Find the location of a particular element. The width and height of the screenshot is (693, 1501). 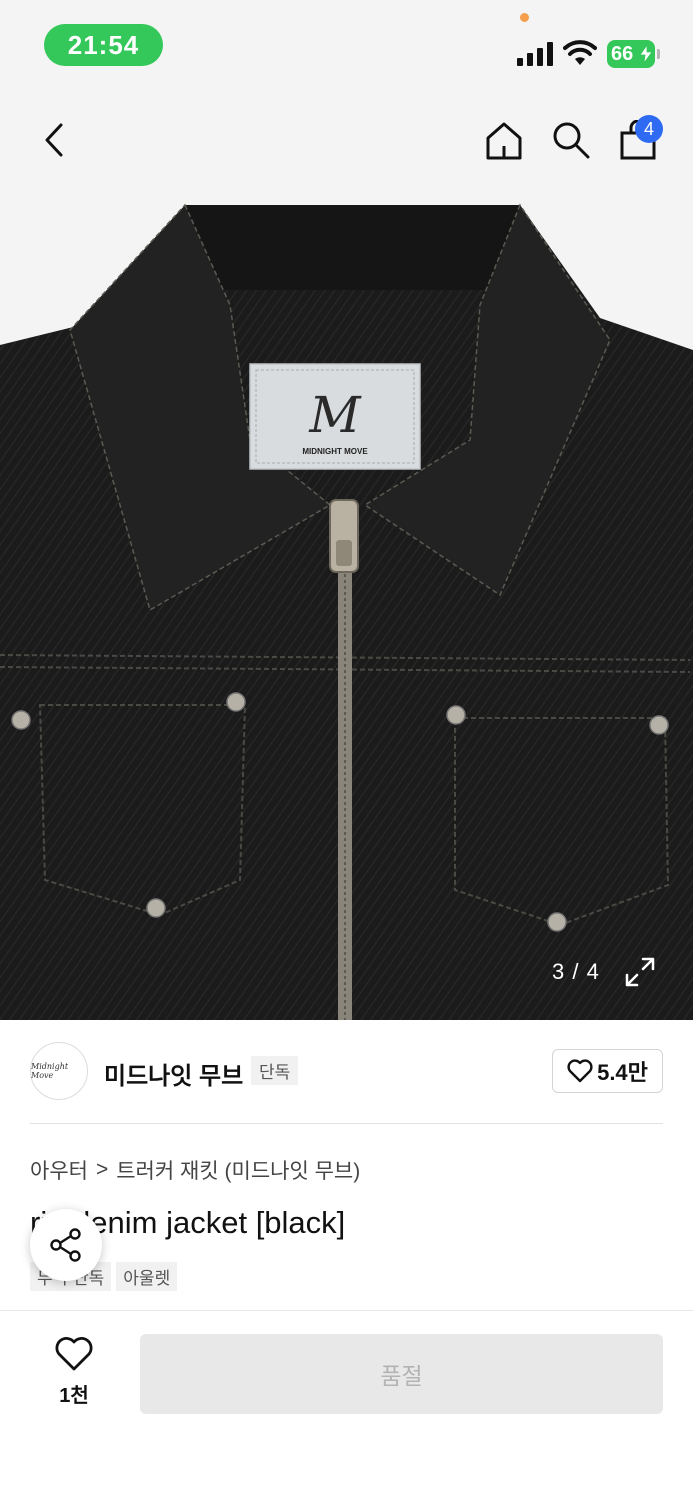

expand-icon is located at coordinates (640, 972).